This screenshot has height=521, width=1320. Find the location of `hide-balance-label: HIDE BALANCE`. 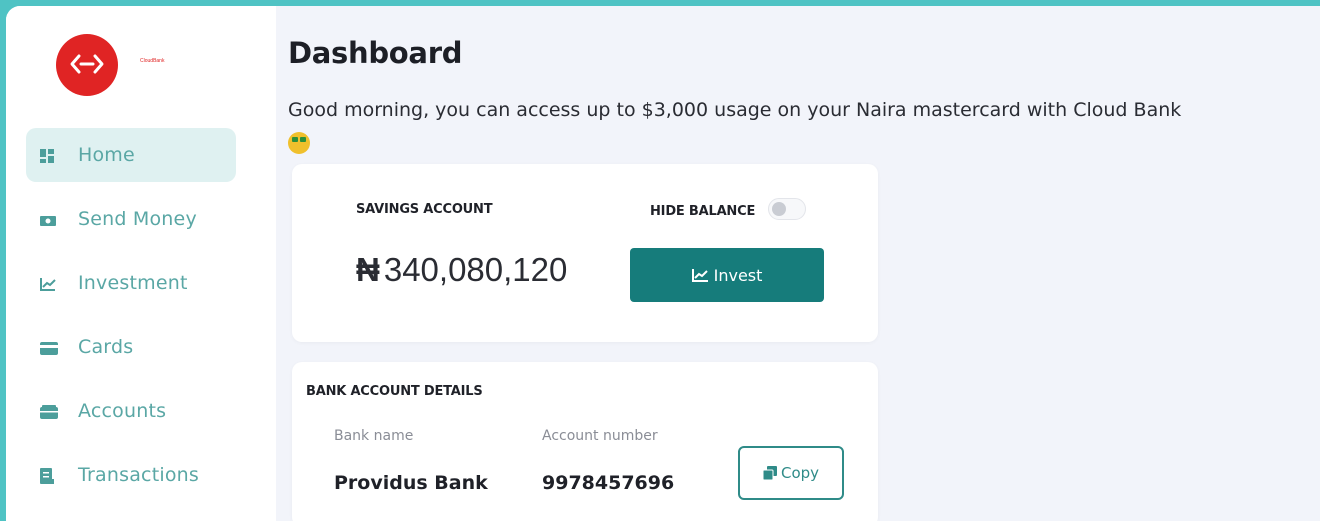

hide-balance-label: HIDE BALANCE is located at coordinates (703, 211).